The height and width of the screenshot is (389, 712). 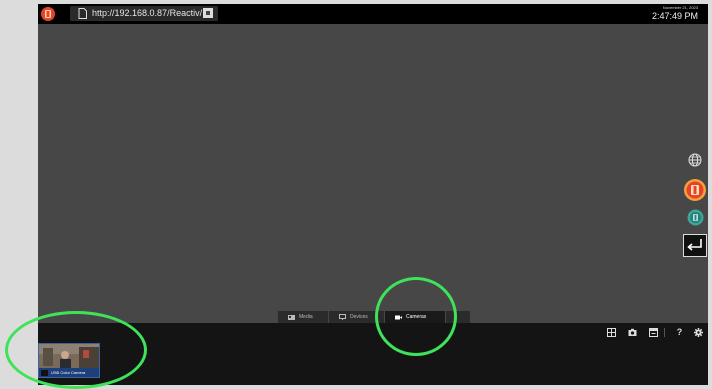 I want to click on gear-icon, so click(x=698, y=332).